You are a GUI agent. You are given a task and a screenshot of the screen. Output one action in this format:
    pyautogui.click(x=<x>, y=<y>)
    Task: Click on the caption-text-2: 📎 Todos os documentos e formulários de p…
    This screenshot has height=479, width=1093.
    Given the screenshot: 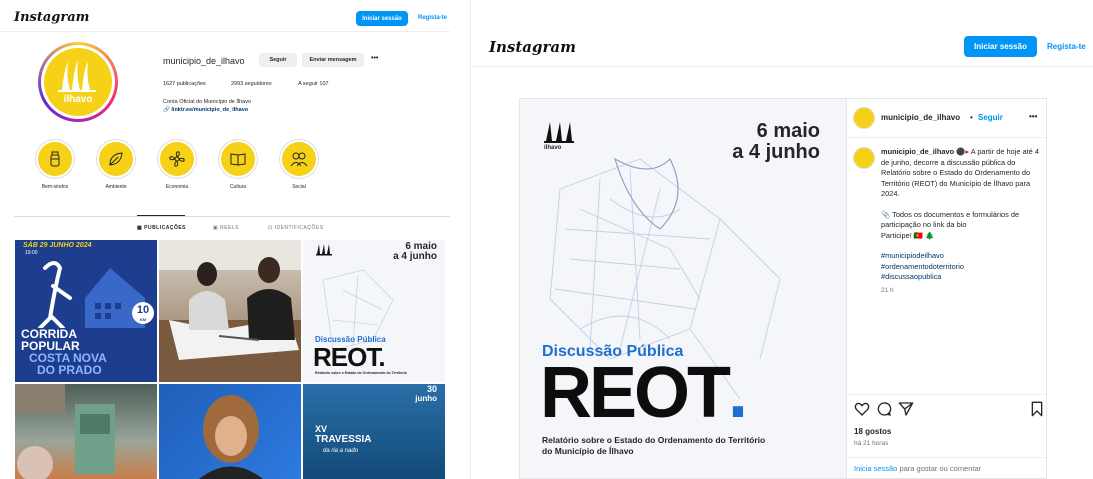 What is the action you would take?
    pyautogui.click(x=950, y=219)
    